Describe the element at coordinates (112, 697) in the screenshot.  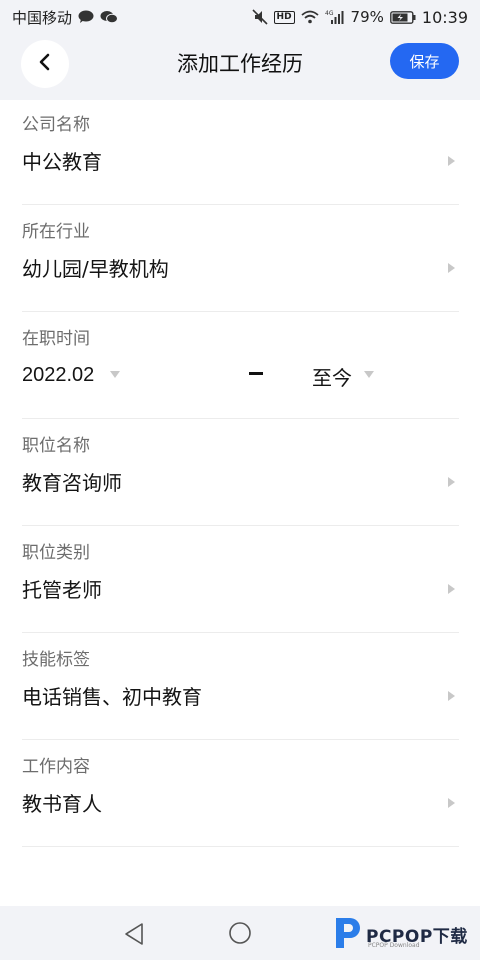
I see `field-value-skills: 电话销售、初中教育` at that location.